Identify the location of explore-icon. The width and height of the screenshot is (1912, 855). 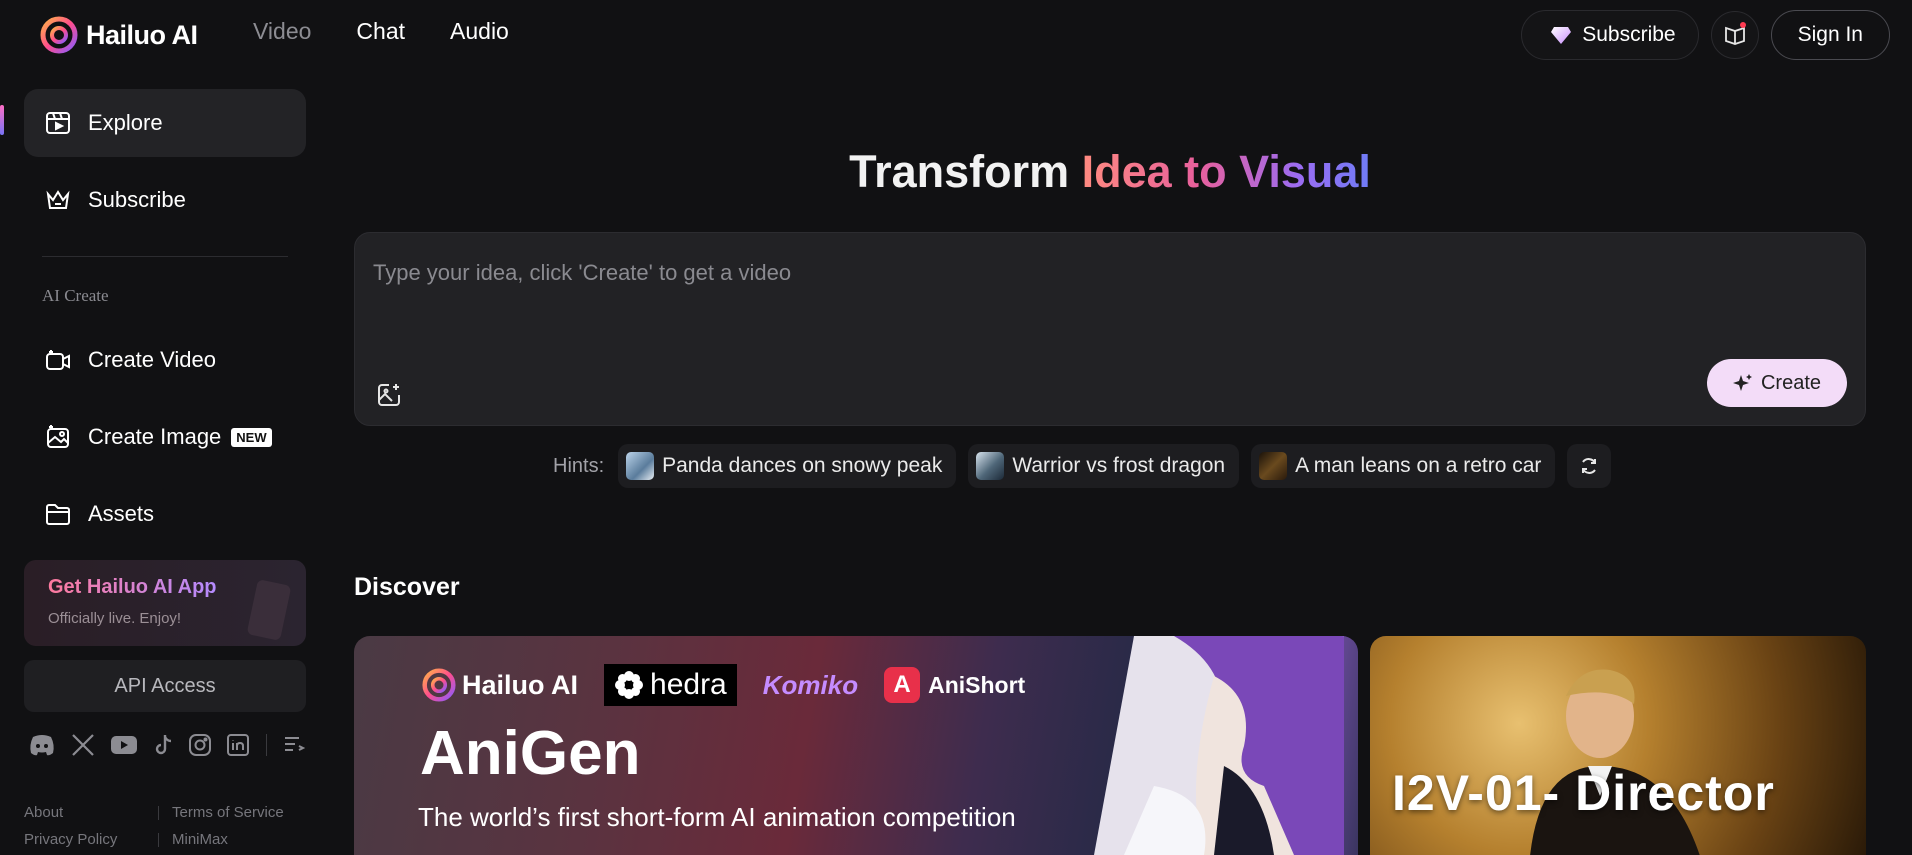
(58, 123).